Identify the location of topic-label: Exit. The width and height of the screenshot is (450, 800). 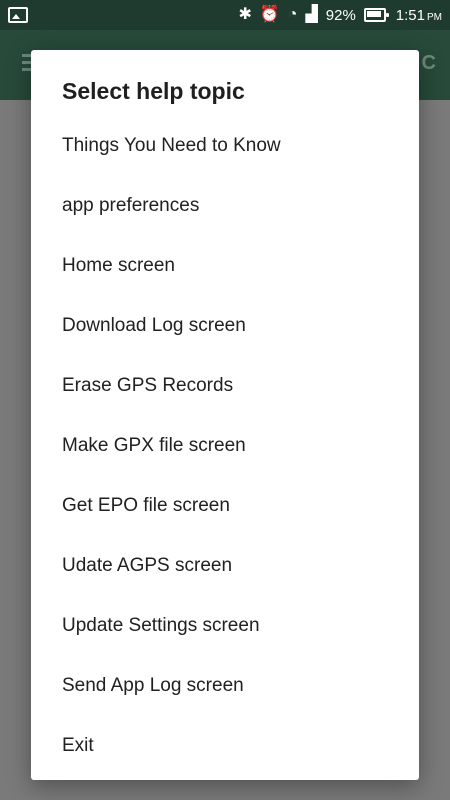
(78, 745).